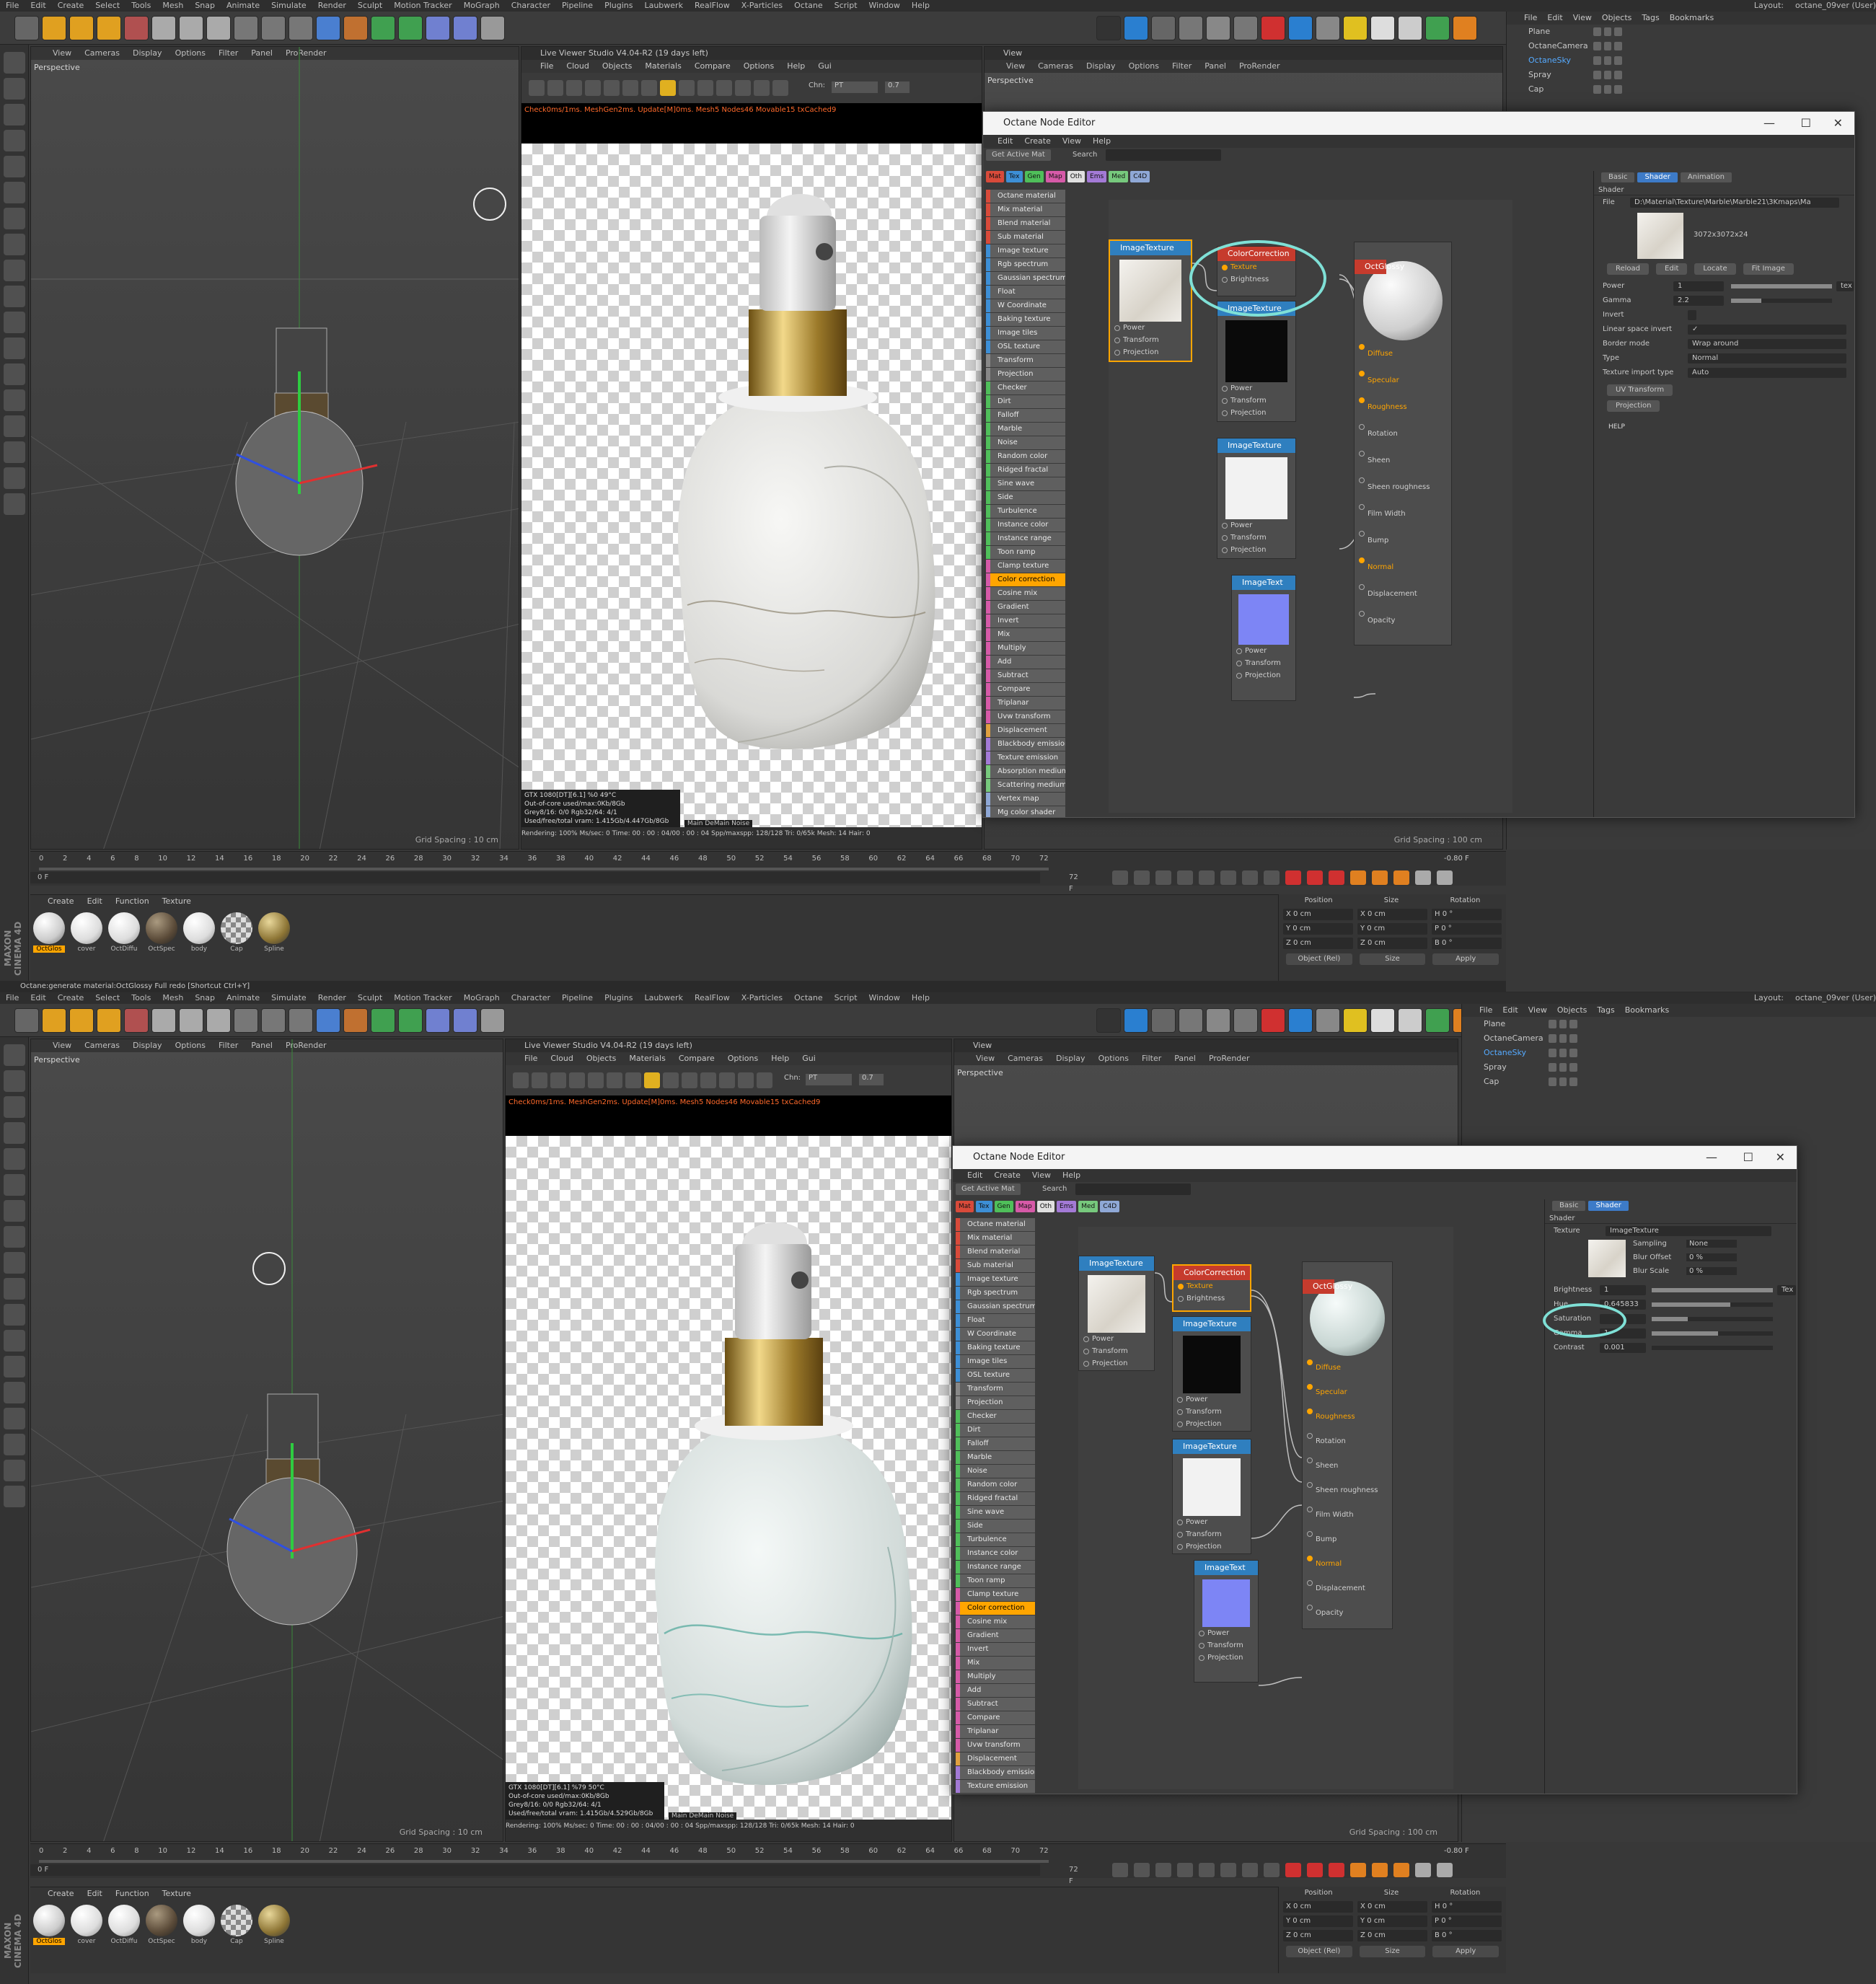 This screenshot has width=1876, height=1984. What do you see at coordinates (1715, 269) in the screenshot?
I see `file-button: Locate` at bounding box center [1715, 269].